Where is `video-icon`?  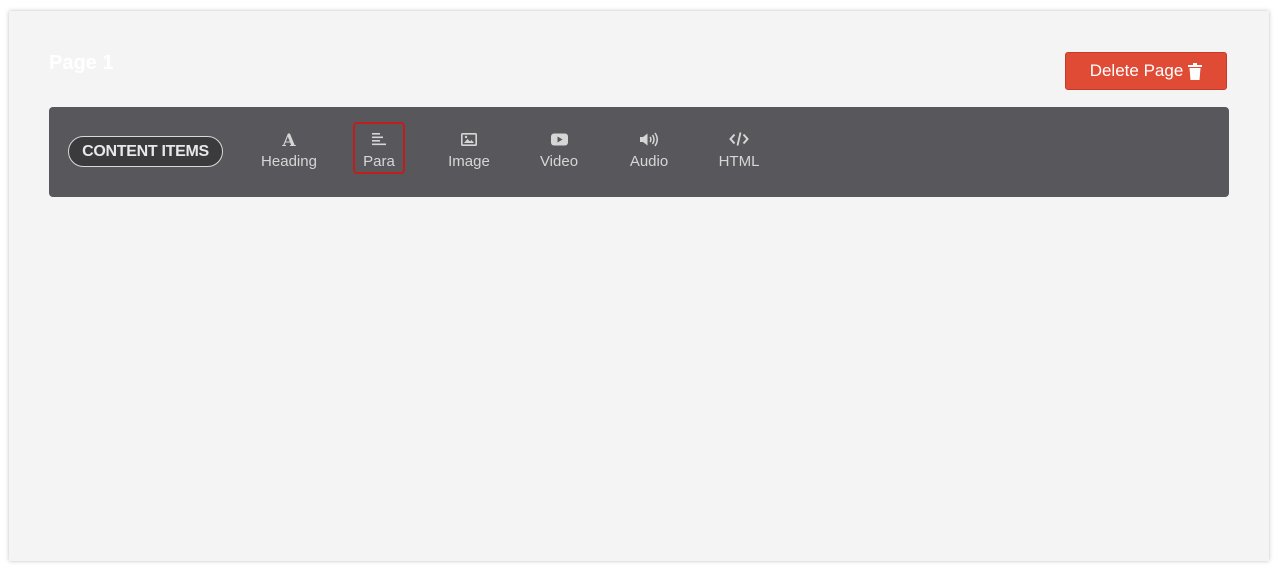
video-icon is located at coordinates (559, 139).